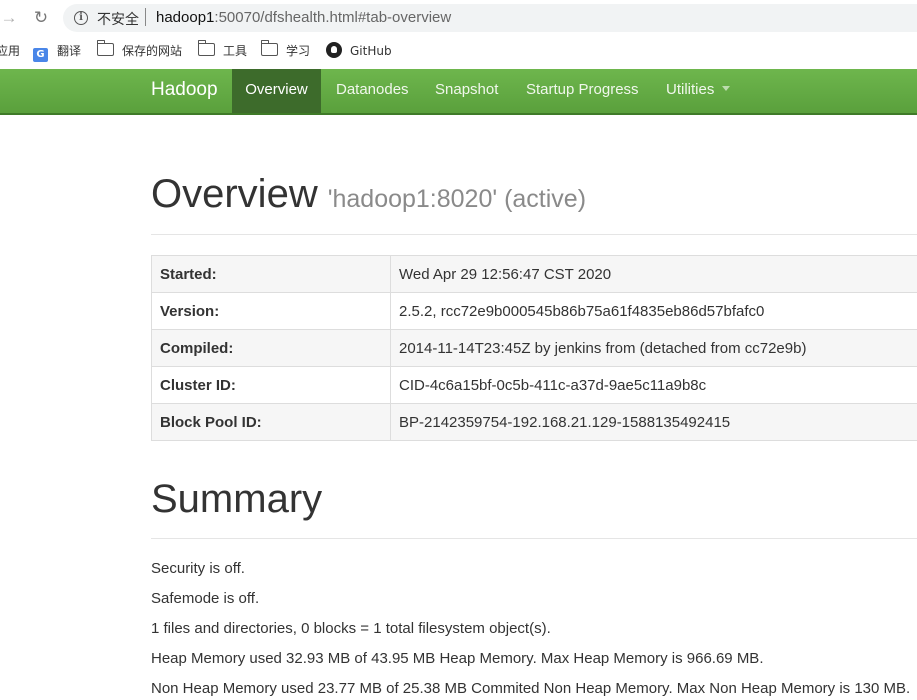 The height and width of the screenshot is (700, 917). Describe the element at coordinates (653, 385) in the screenshot. I see `row-value: CID-4c6a15bf-0c5b-411c-a37d-9ae5c11a9b8c` at that location.